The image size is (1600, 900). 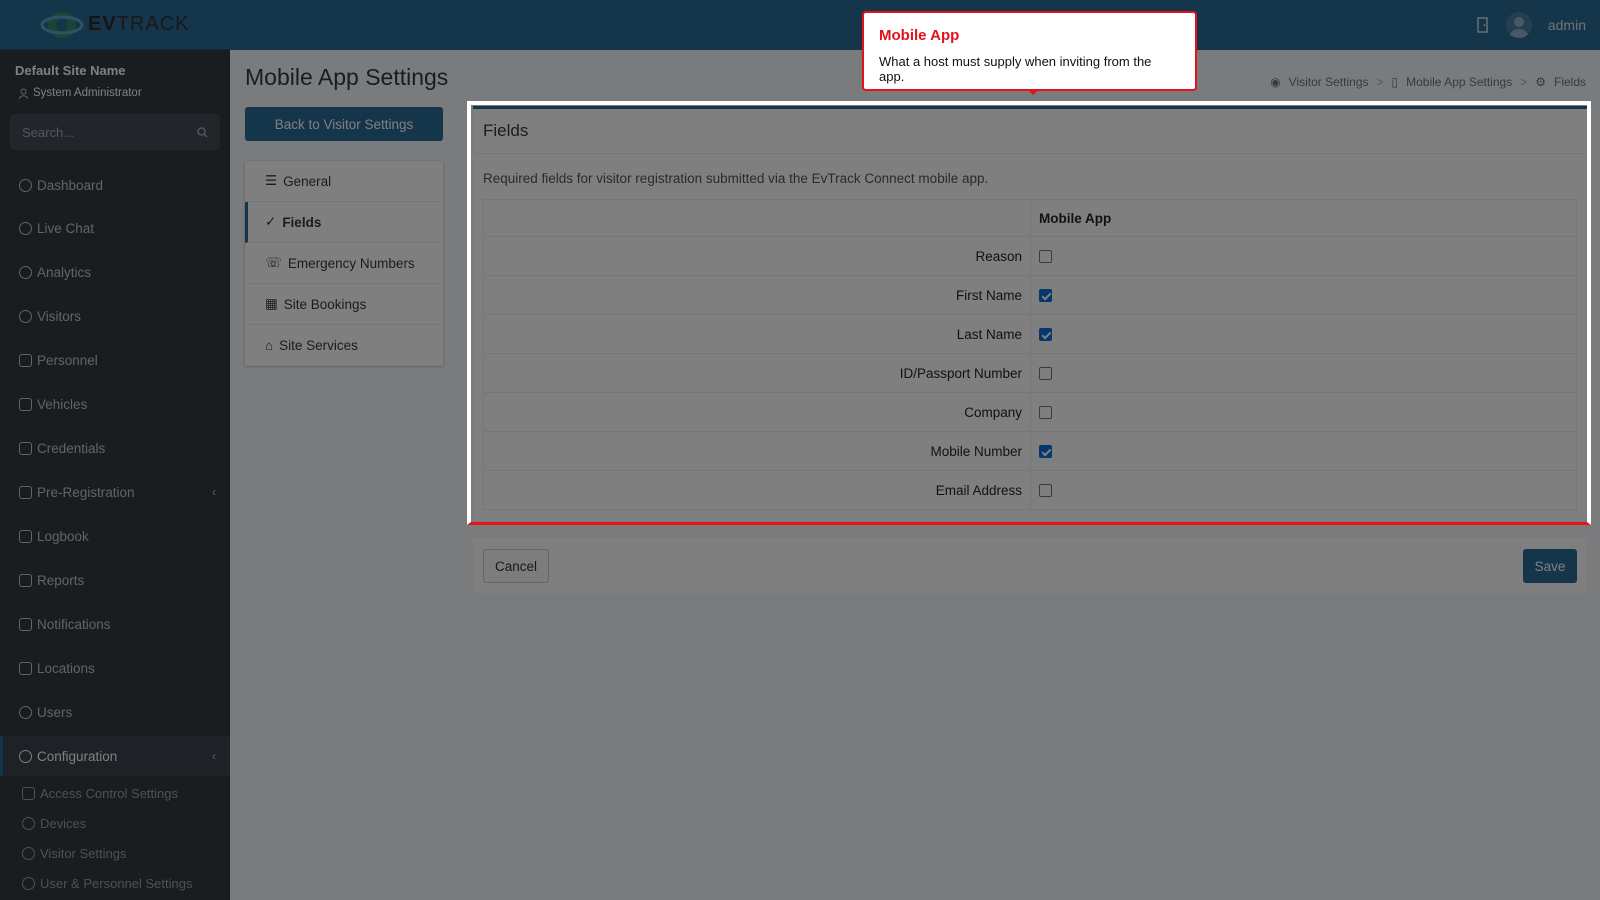 What do you see at coordinates (55, 712) in the screenshot?
I see `sidebar-item-label: Users` at bounding box center [55, 712].